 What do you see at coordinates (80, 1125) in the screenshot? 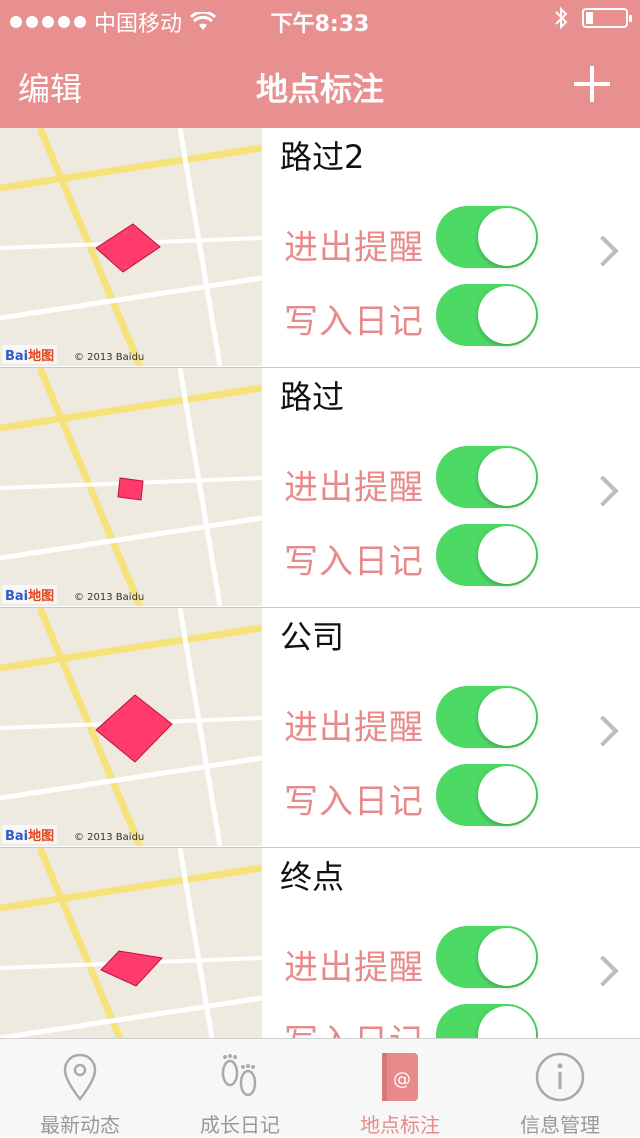
I see `tab-label: 最新动态` at bounding box center [80, 1125].